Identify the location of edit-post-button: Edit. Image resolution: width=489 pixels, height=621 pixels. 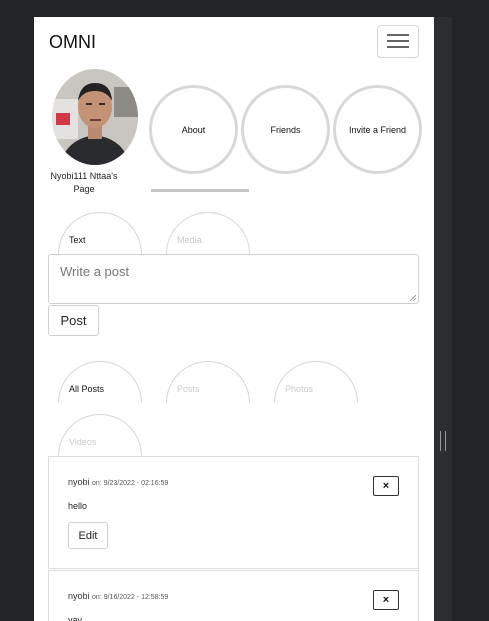
(88, 535).